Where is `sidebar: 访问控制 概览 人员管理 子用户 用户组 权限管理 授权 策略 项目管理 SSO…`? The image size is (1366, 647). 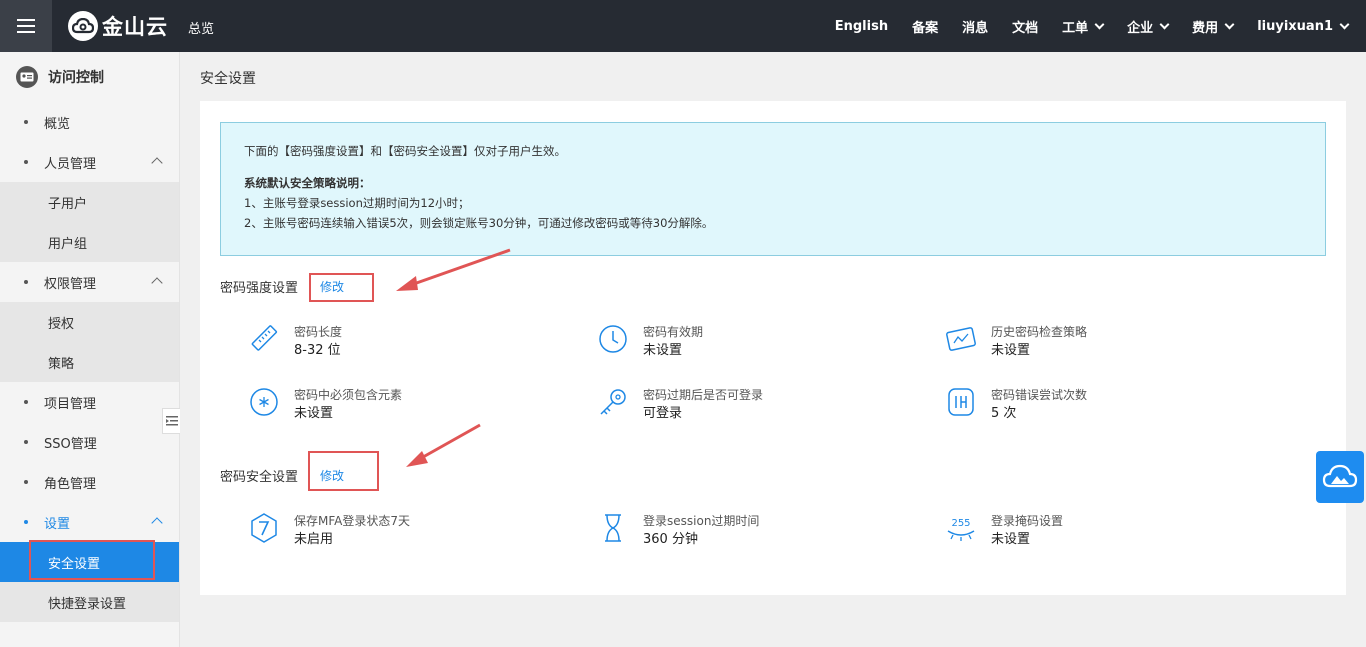
sidebar: 访问控制 概览 人员管理 子用户 用户组 权限管理 授权 策略 项目管理 SSO… is located at coordinates (90, 349).